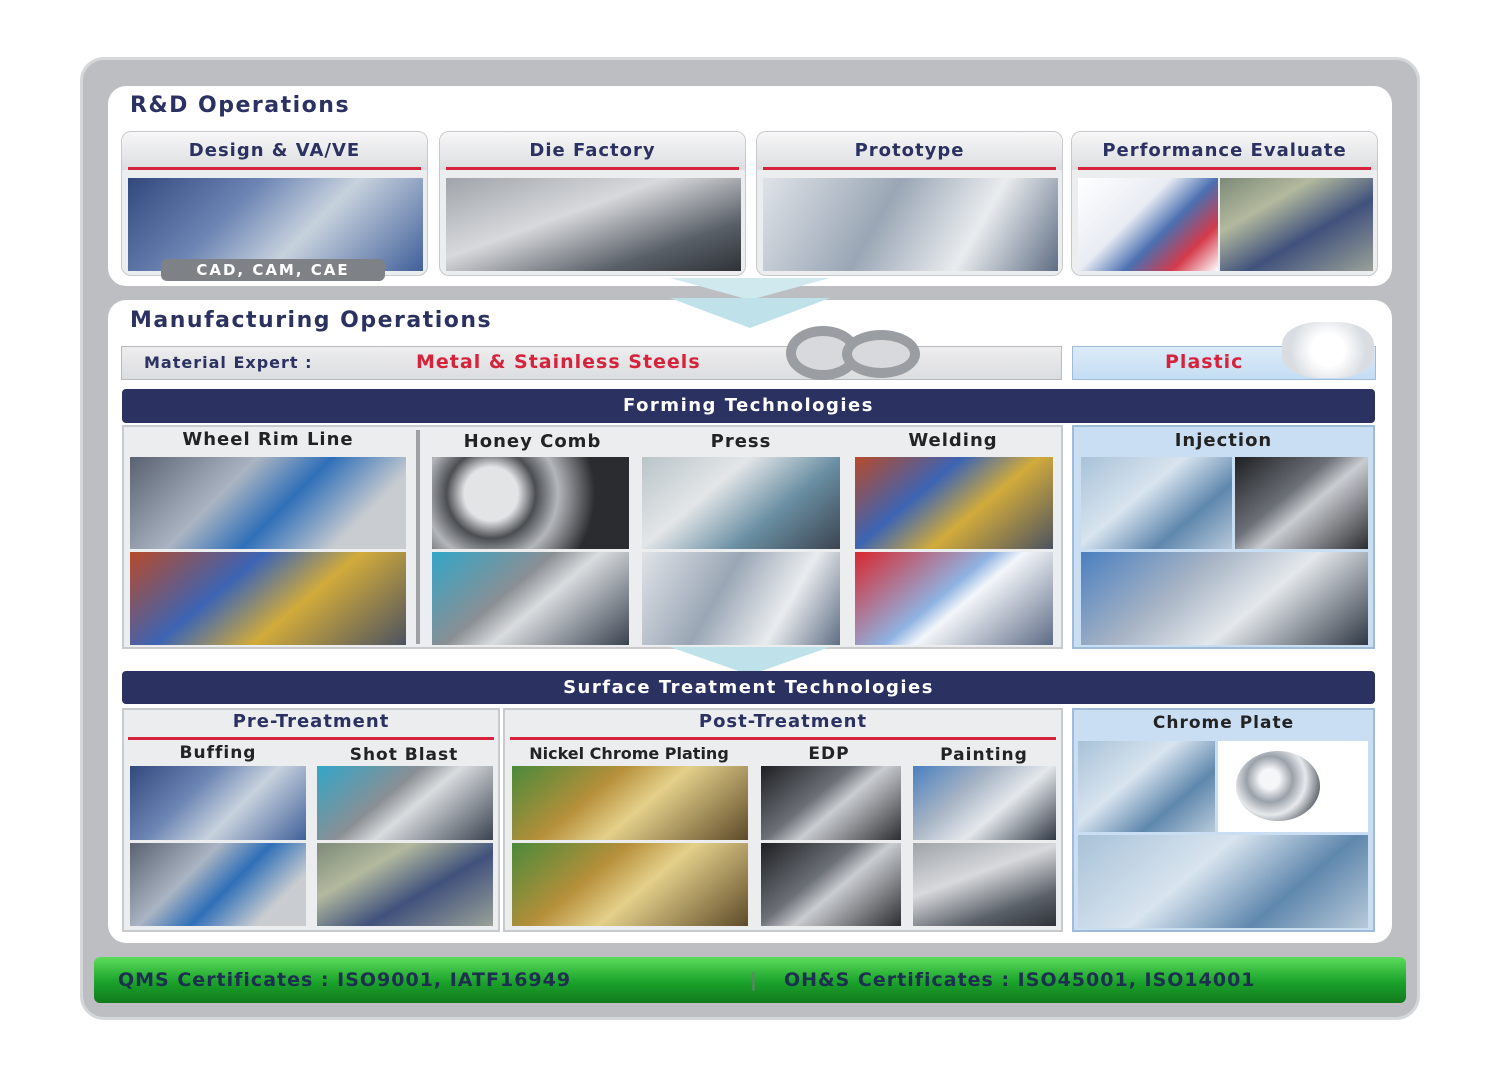  I want to click on buffing-photo-top, so click(218, 803).